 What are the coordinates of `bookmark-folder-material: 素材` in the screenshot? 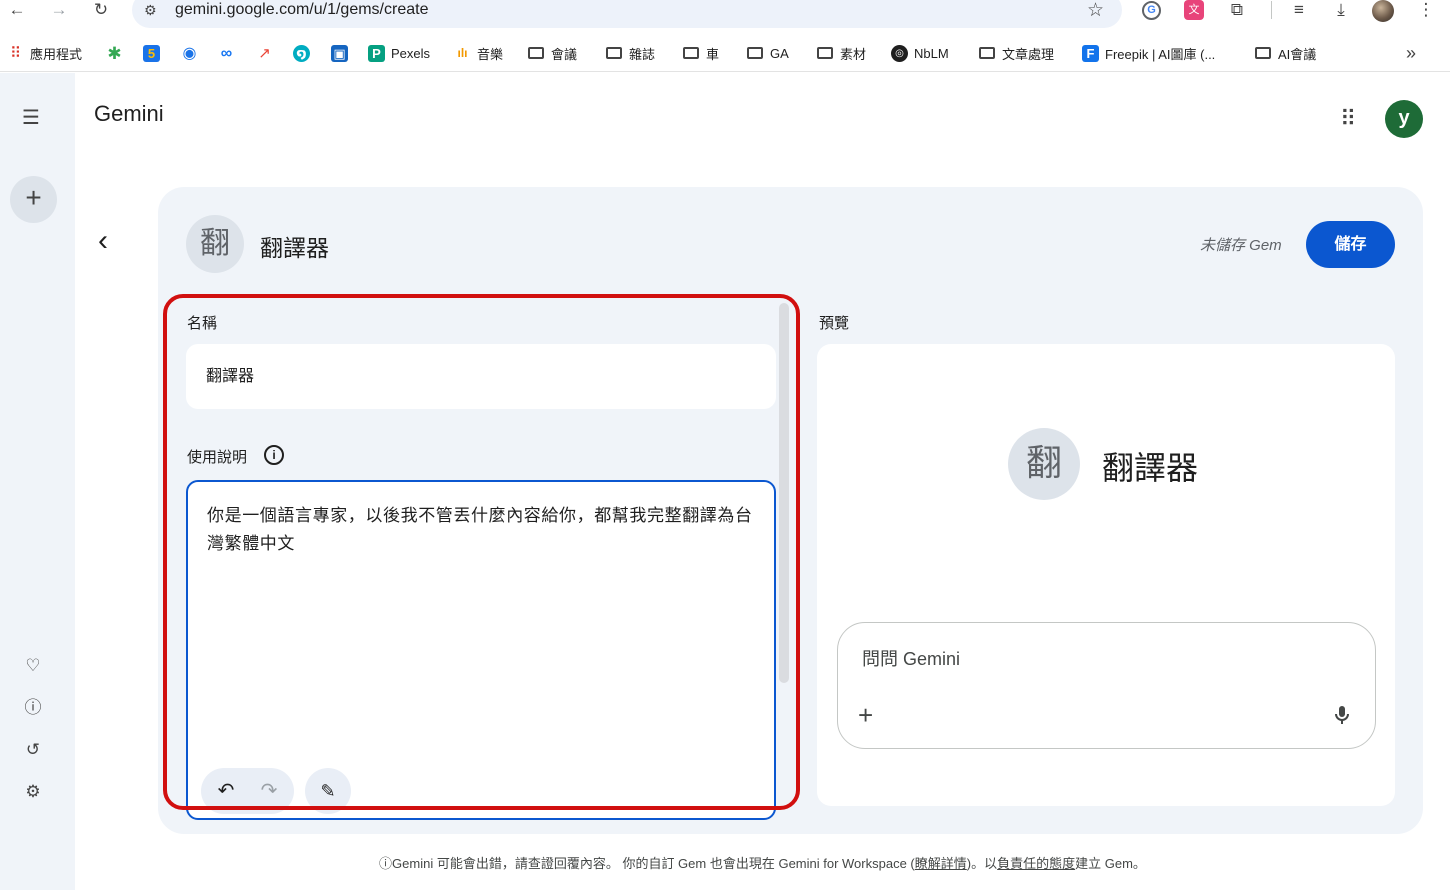 It's located at (841, 53).